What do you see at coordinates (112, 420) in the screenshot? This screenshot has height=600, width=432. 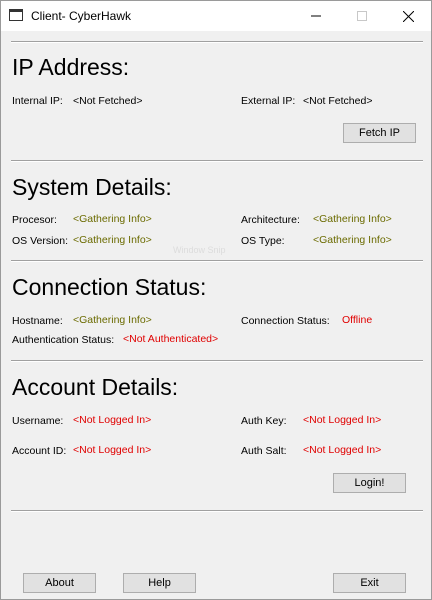 I see `username-value: <Not Logged In>` at bounding box center [112, 420].